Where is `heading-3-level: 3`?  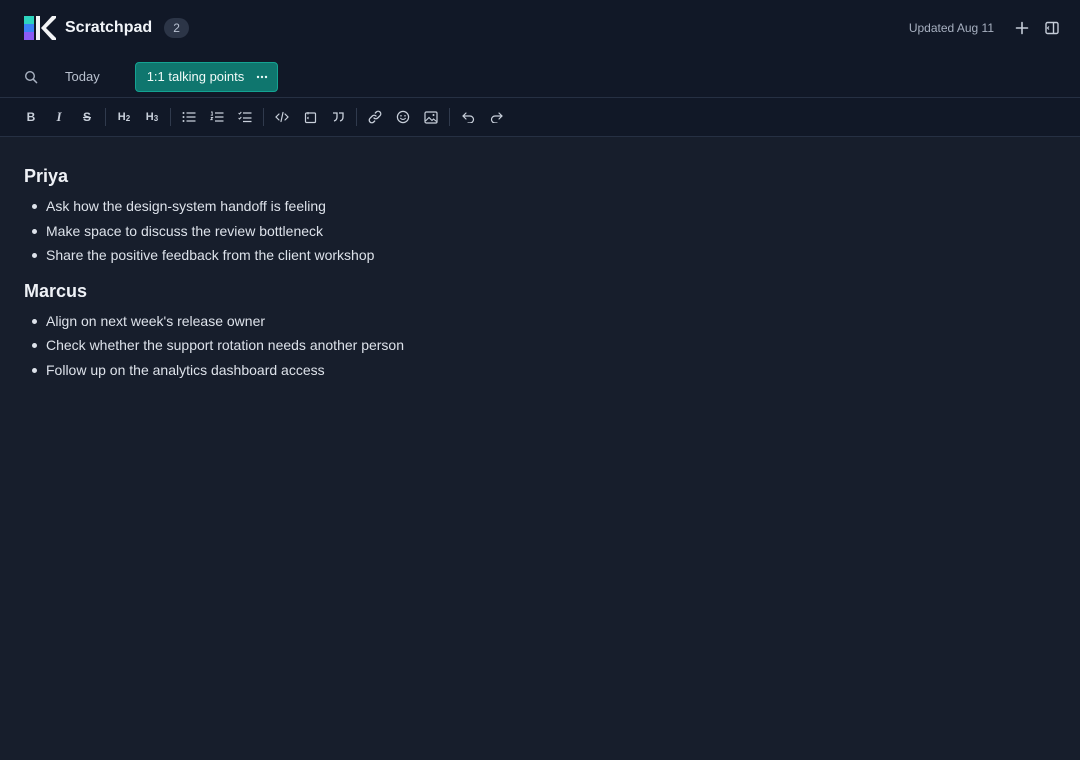 heading-3-level: 3 is located at coordinates (156, 118).